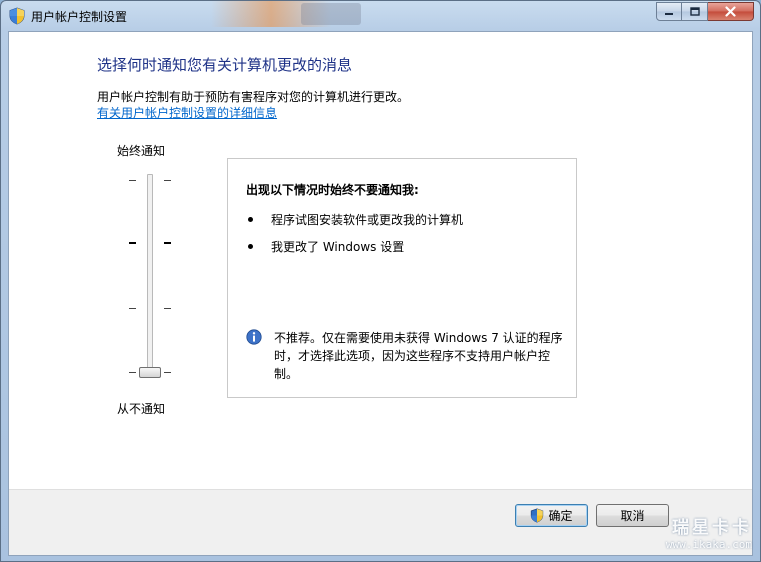 This screenshot has height=562, width=761. I want to click on close-button, so click(731, 11).